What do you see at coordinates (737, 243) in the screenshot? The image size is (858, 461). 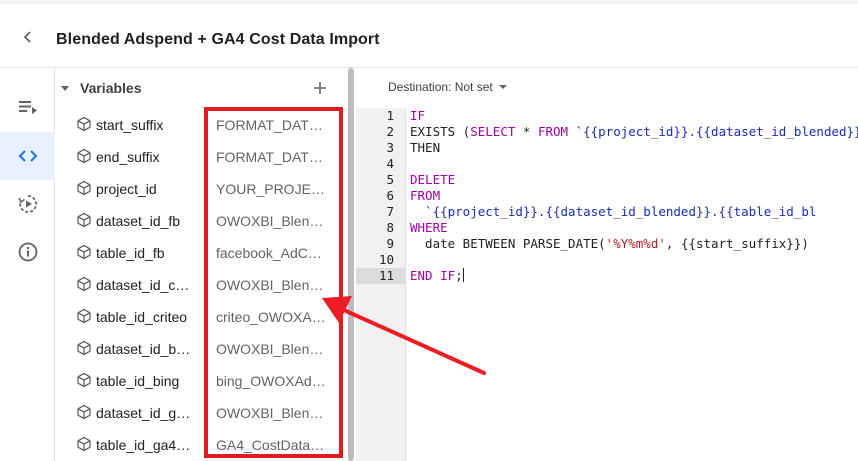 I see `code-text: , {{start_suffix}})` at bounding box center [737, 243].